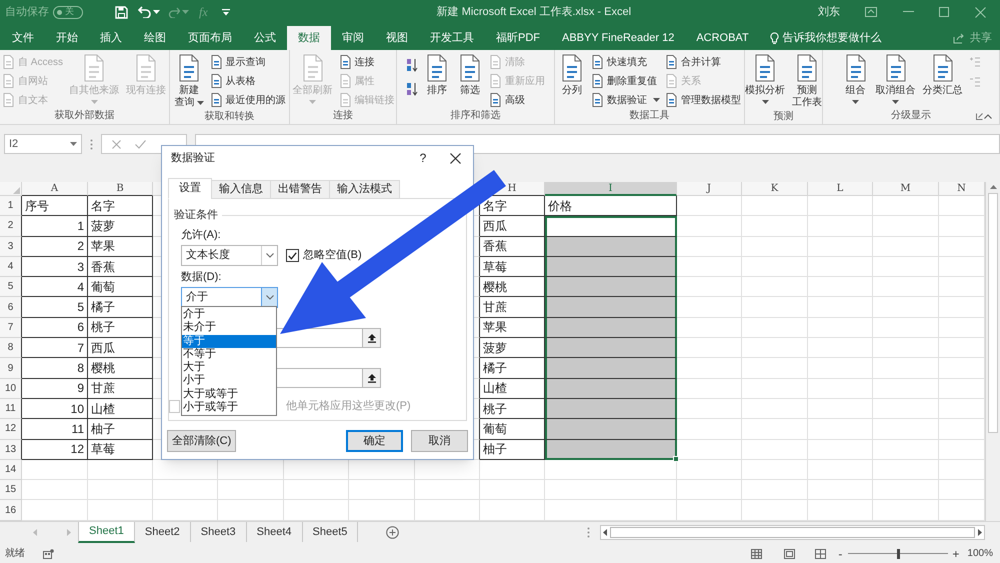 The image size is (1000, 563). Describe the element at coordinates (120, 409) in the screenshot. I see `table-cell: 山楂` at that location.